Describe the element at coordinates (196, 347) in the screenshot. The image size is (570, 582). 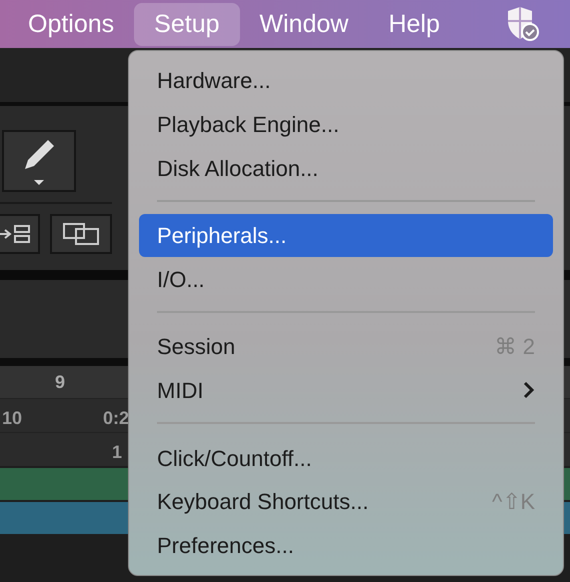
I see `menu-item-label: Session` at that location.